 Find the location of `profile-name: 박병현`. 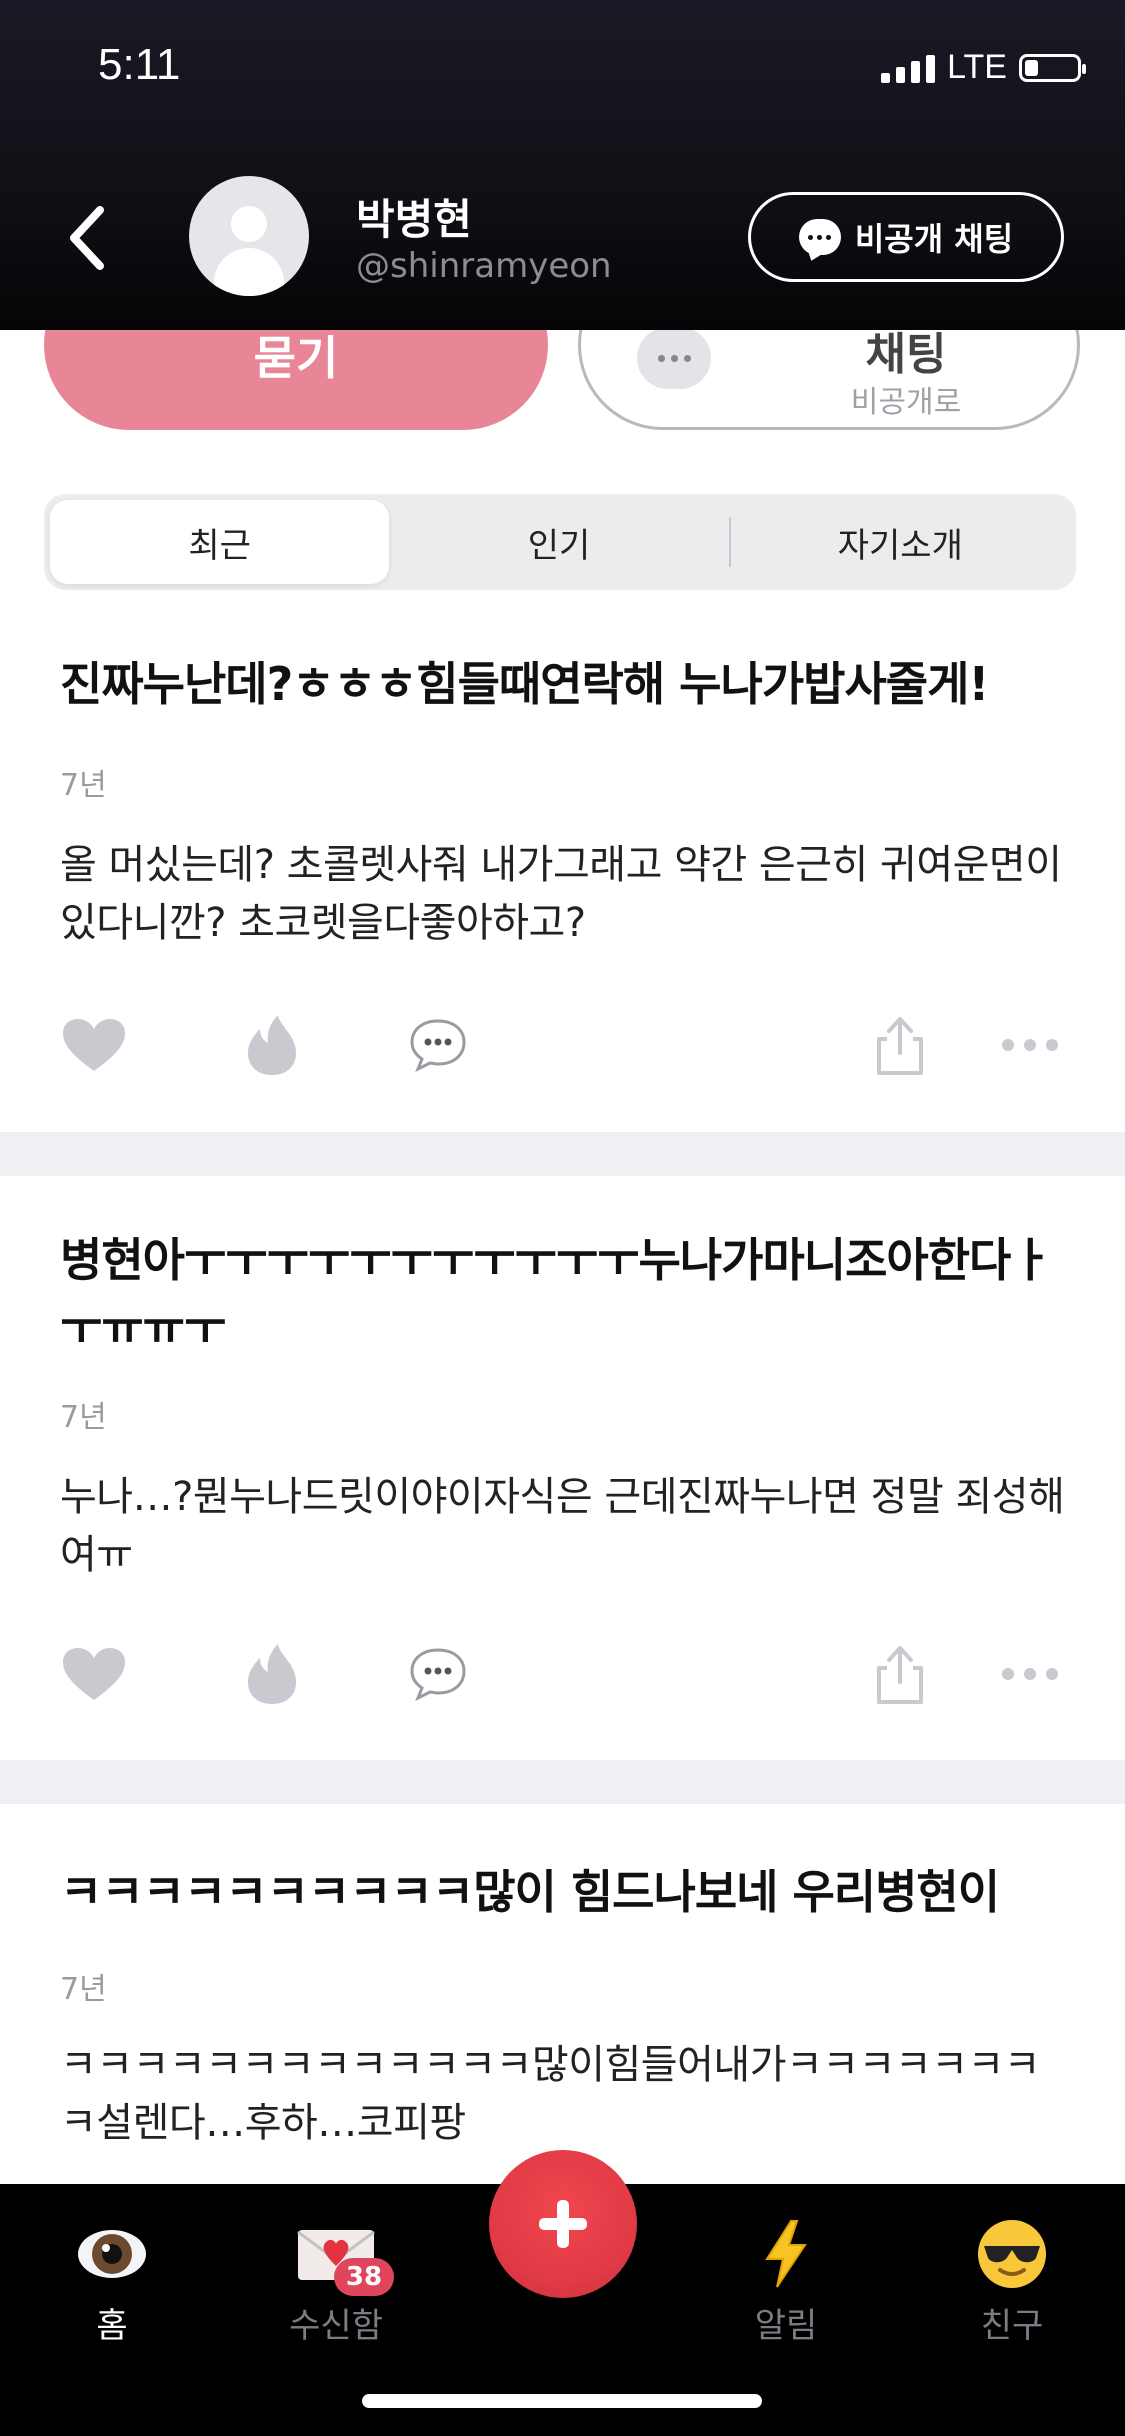

profile-name: 박병현 is located at coordinates (414, 219).